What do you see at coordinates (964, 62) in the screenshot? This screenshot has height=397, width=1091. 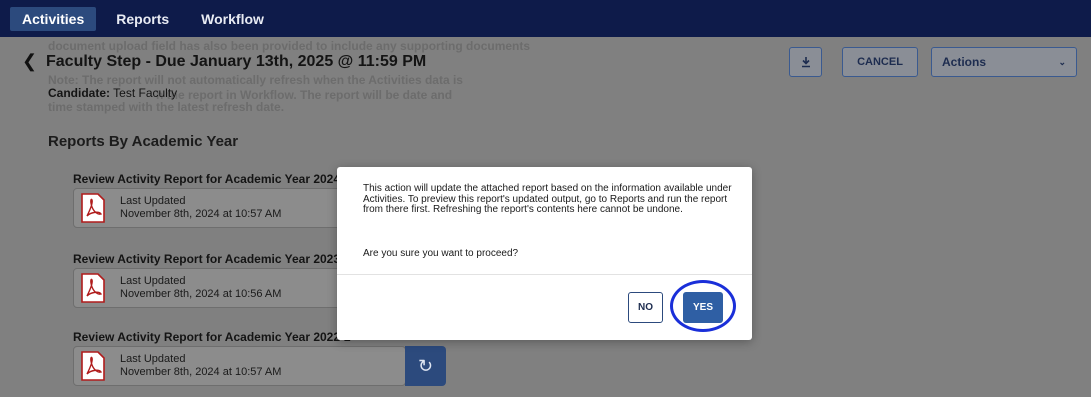 I see `actions-label: Actions` at bounding box center [964, 62].